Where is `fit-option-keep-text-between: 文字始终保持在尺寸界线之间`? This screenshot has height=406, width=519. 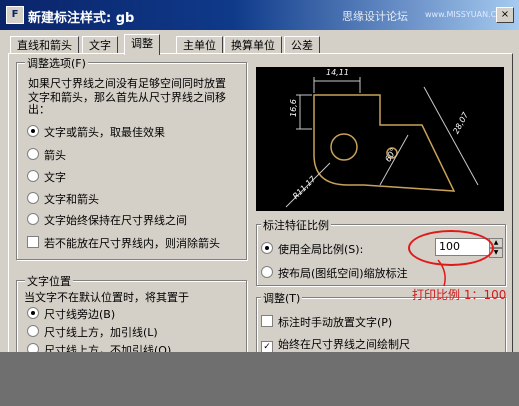 fit-option-keep-text-between: 文字始终保持在尺寸界线之间 is located at coordinates (107, 220).